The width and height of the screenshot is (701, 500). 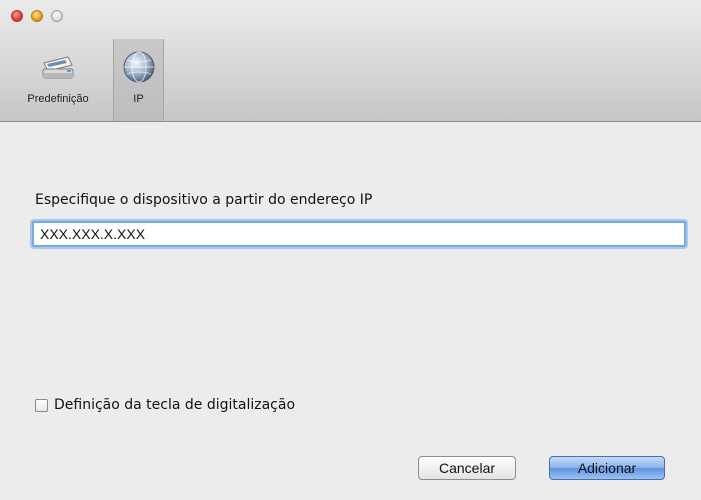 What do you see at coordinates (138, 99) in the screenshot?
I see `tab-label-ip: IP` at bounding box center [138, 99].